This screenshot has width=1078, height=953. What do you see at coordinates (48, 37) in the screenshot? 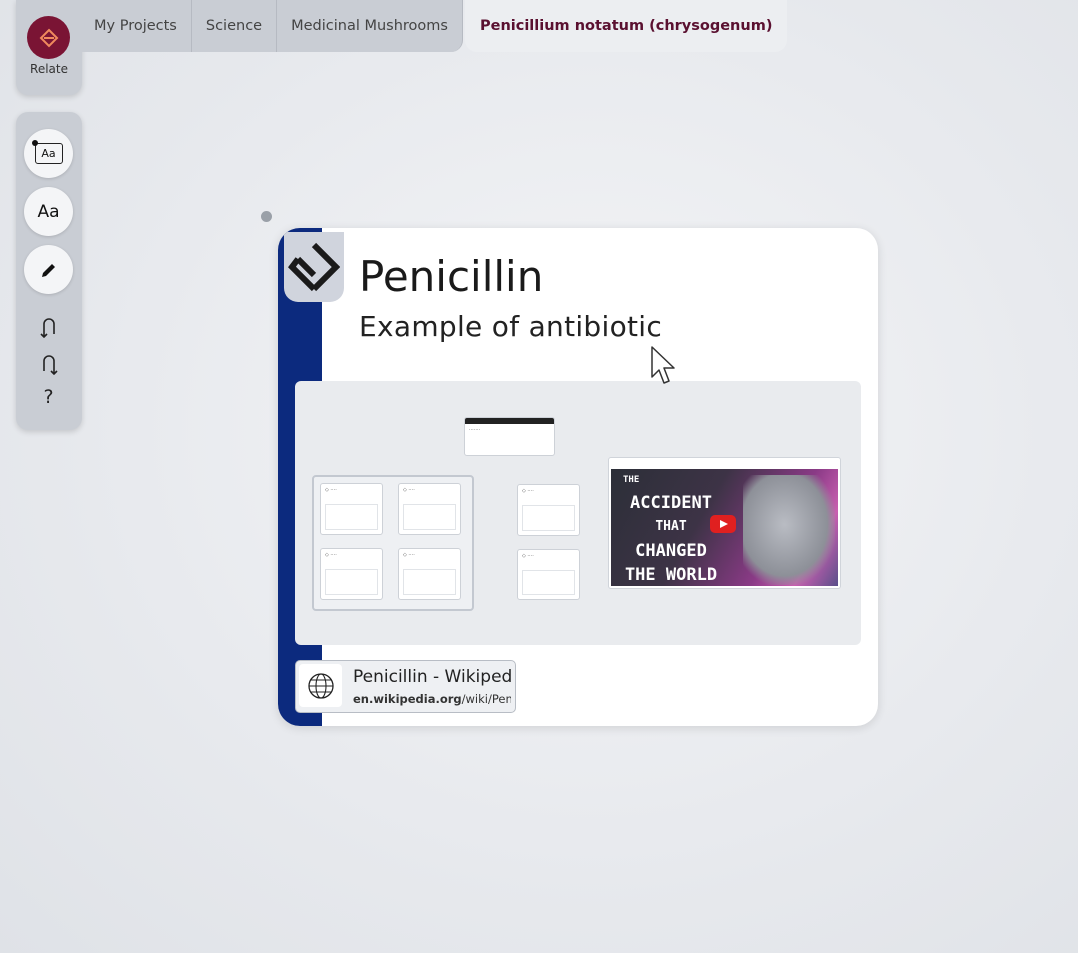
I see `relate-logo-icon` at bounding box center [48, 37].